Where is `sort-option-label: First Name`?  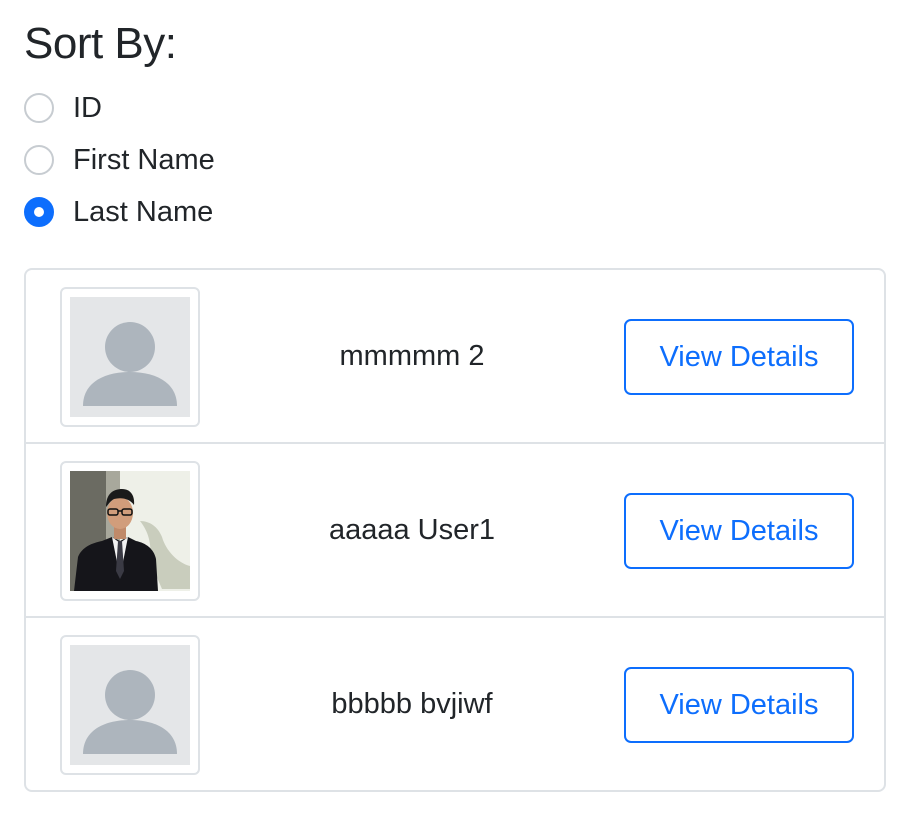
sort-option-label: First Name is located at coordinates (144, 160).